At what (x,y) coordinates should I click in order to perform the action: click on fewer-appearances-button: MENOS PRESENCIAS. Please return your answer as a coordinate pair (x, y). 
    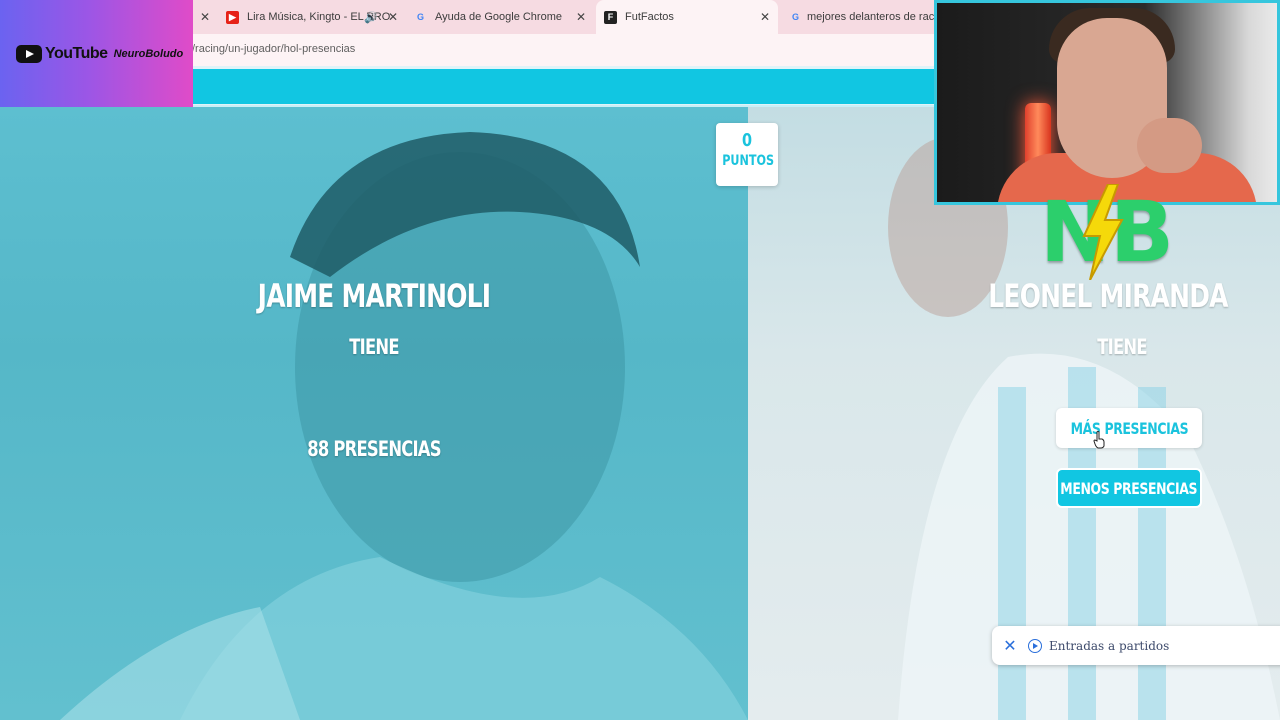
    Looking at the image, I should click on (1129, 488).